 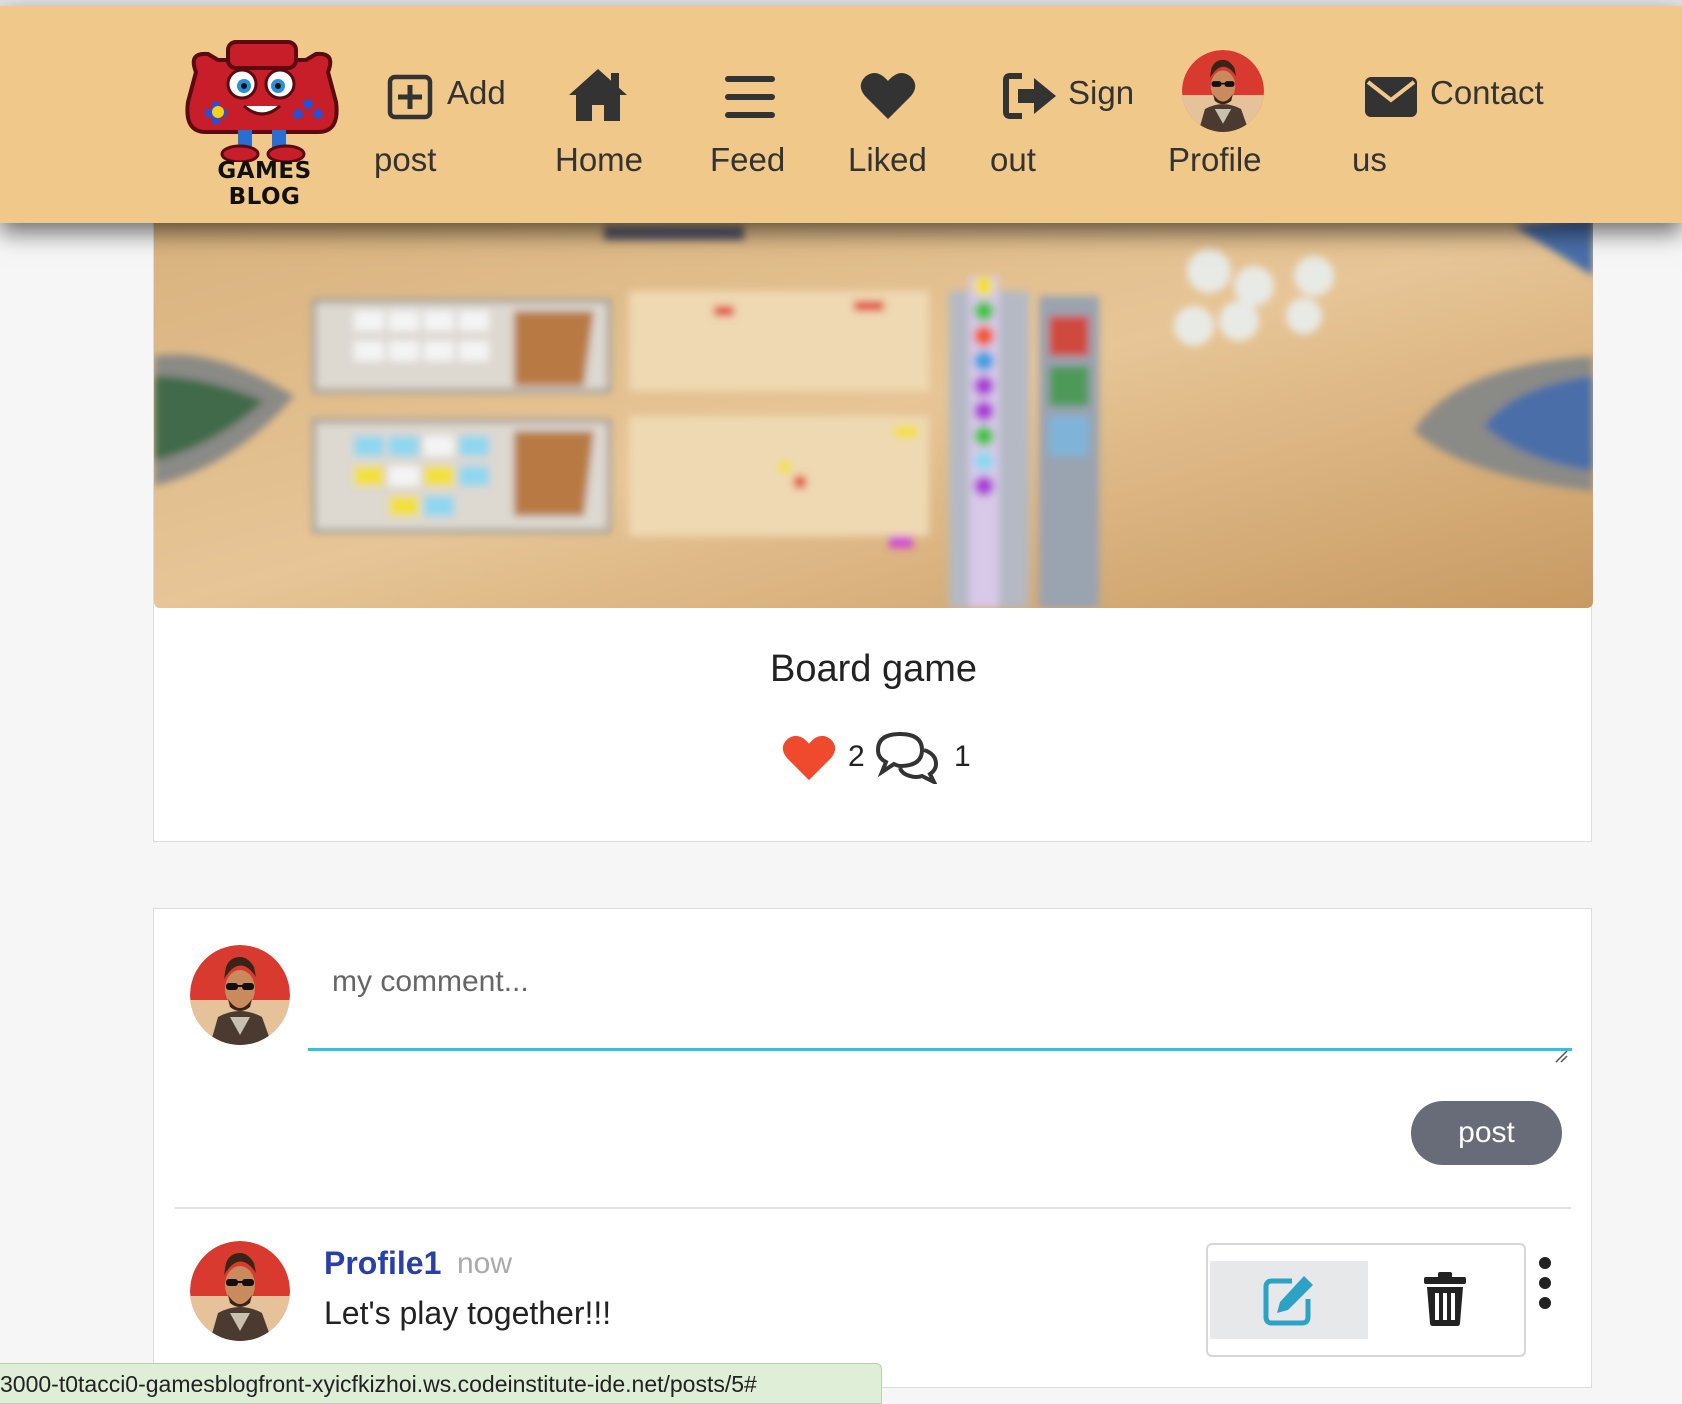 What do you see at coordinates (1369, 159) in the screenshot?
I see `nav-contact-label-2: us` at bounding box center [1369, 159].